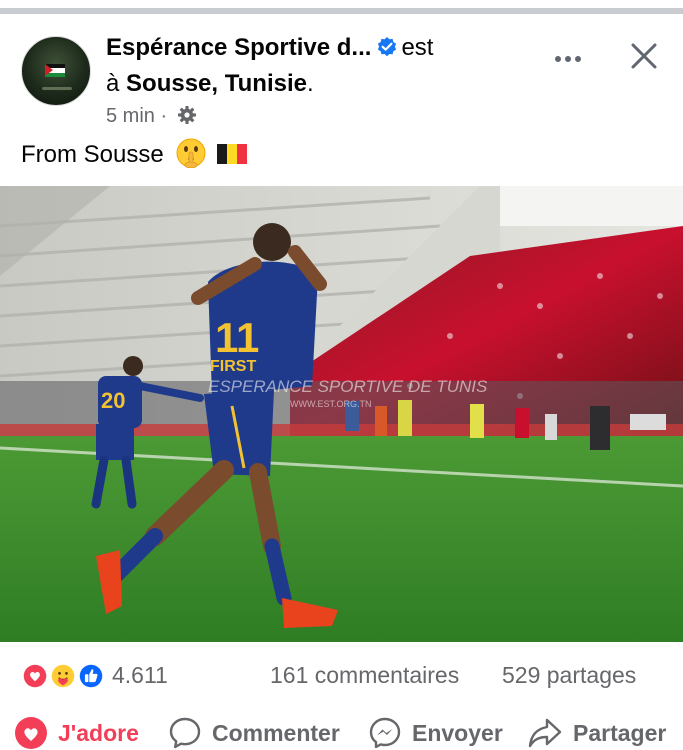 This screenshot has height=750, width=683. Describe the element at coordinates (569, 675) in the screenshot. I see `shares-count: 529 partages` at that location.